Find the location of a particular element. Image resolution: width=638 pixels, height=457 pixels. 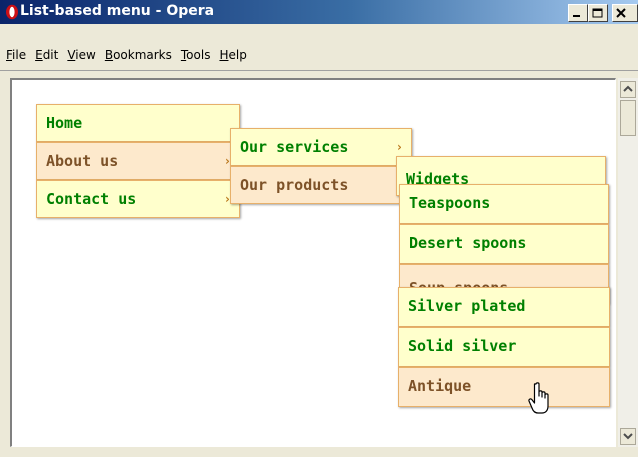

menu-help: Help is located at coordinates (232, 55).